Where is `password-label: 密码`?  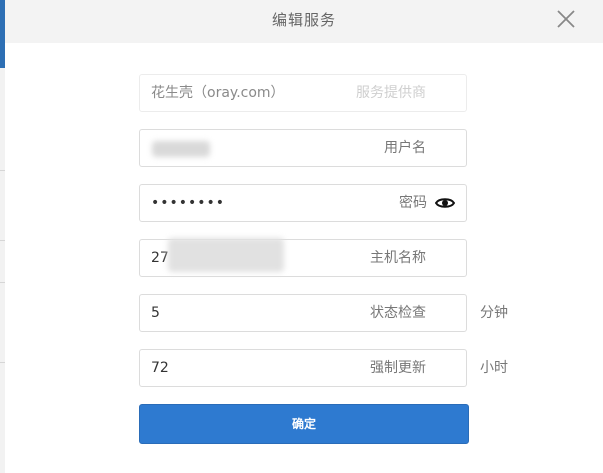 password-label: 密码 is located at coordinates (413, 203).